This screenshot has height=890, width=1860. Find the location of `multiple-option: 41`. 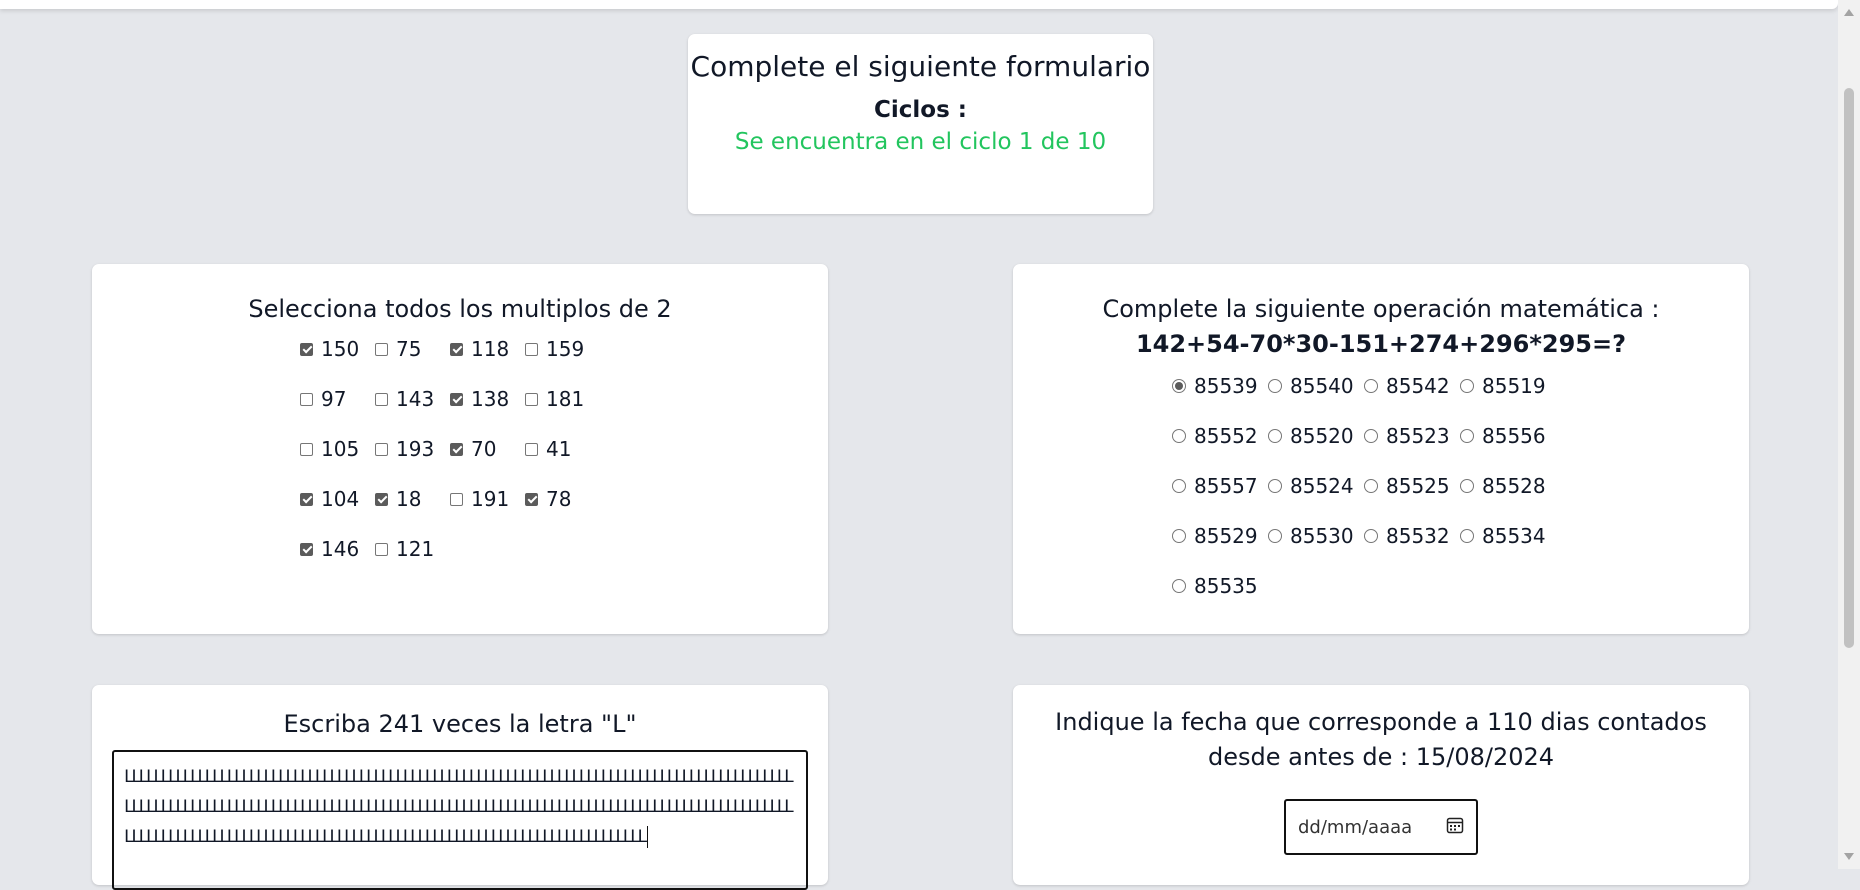

multiple-option: 41 is located at coordinates (562, 449).